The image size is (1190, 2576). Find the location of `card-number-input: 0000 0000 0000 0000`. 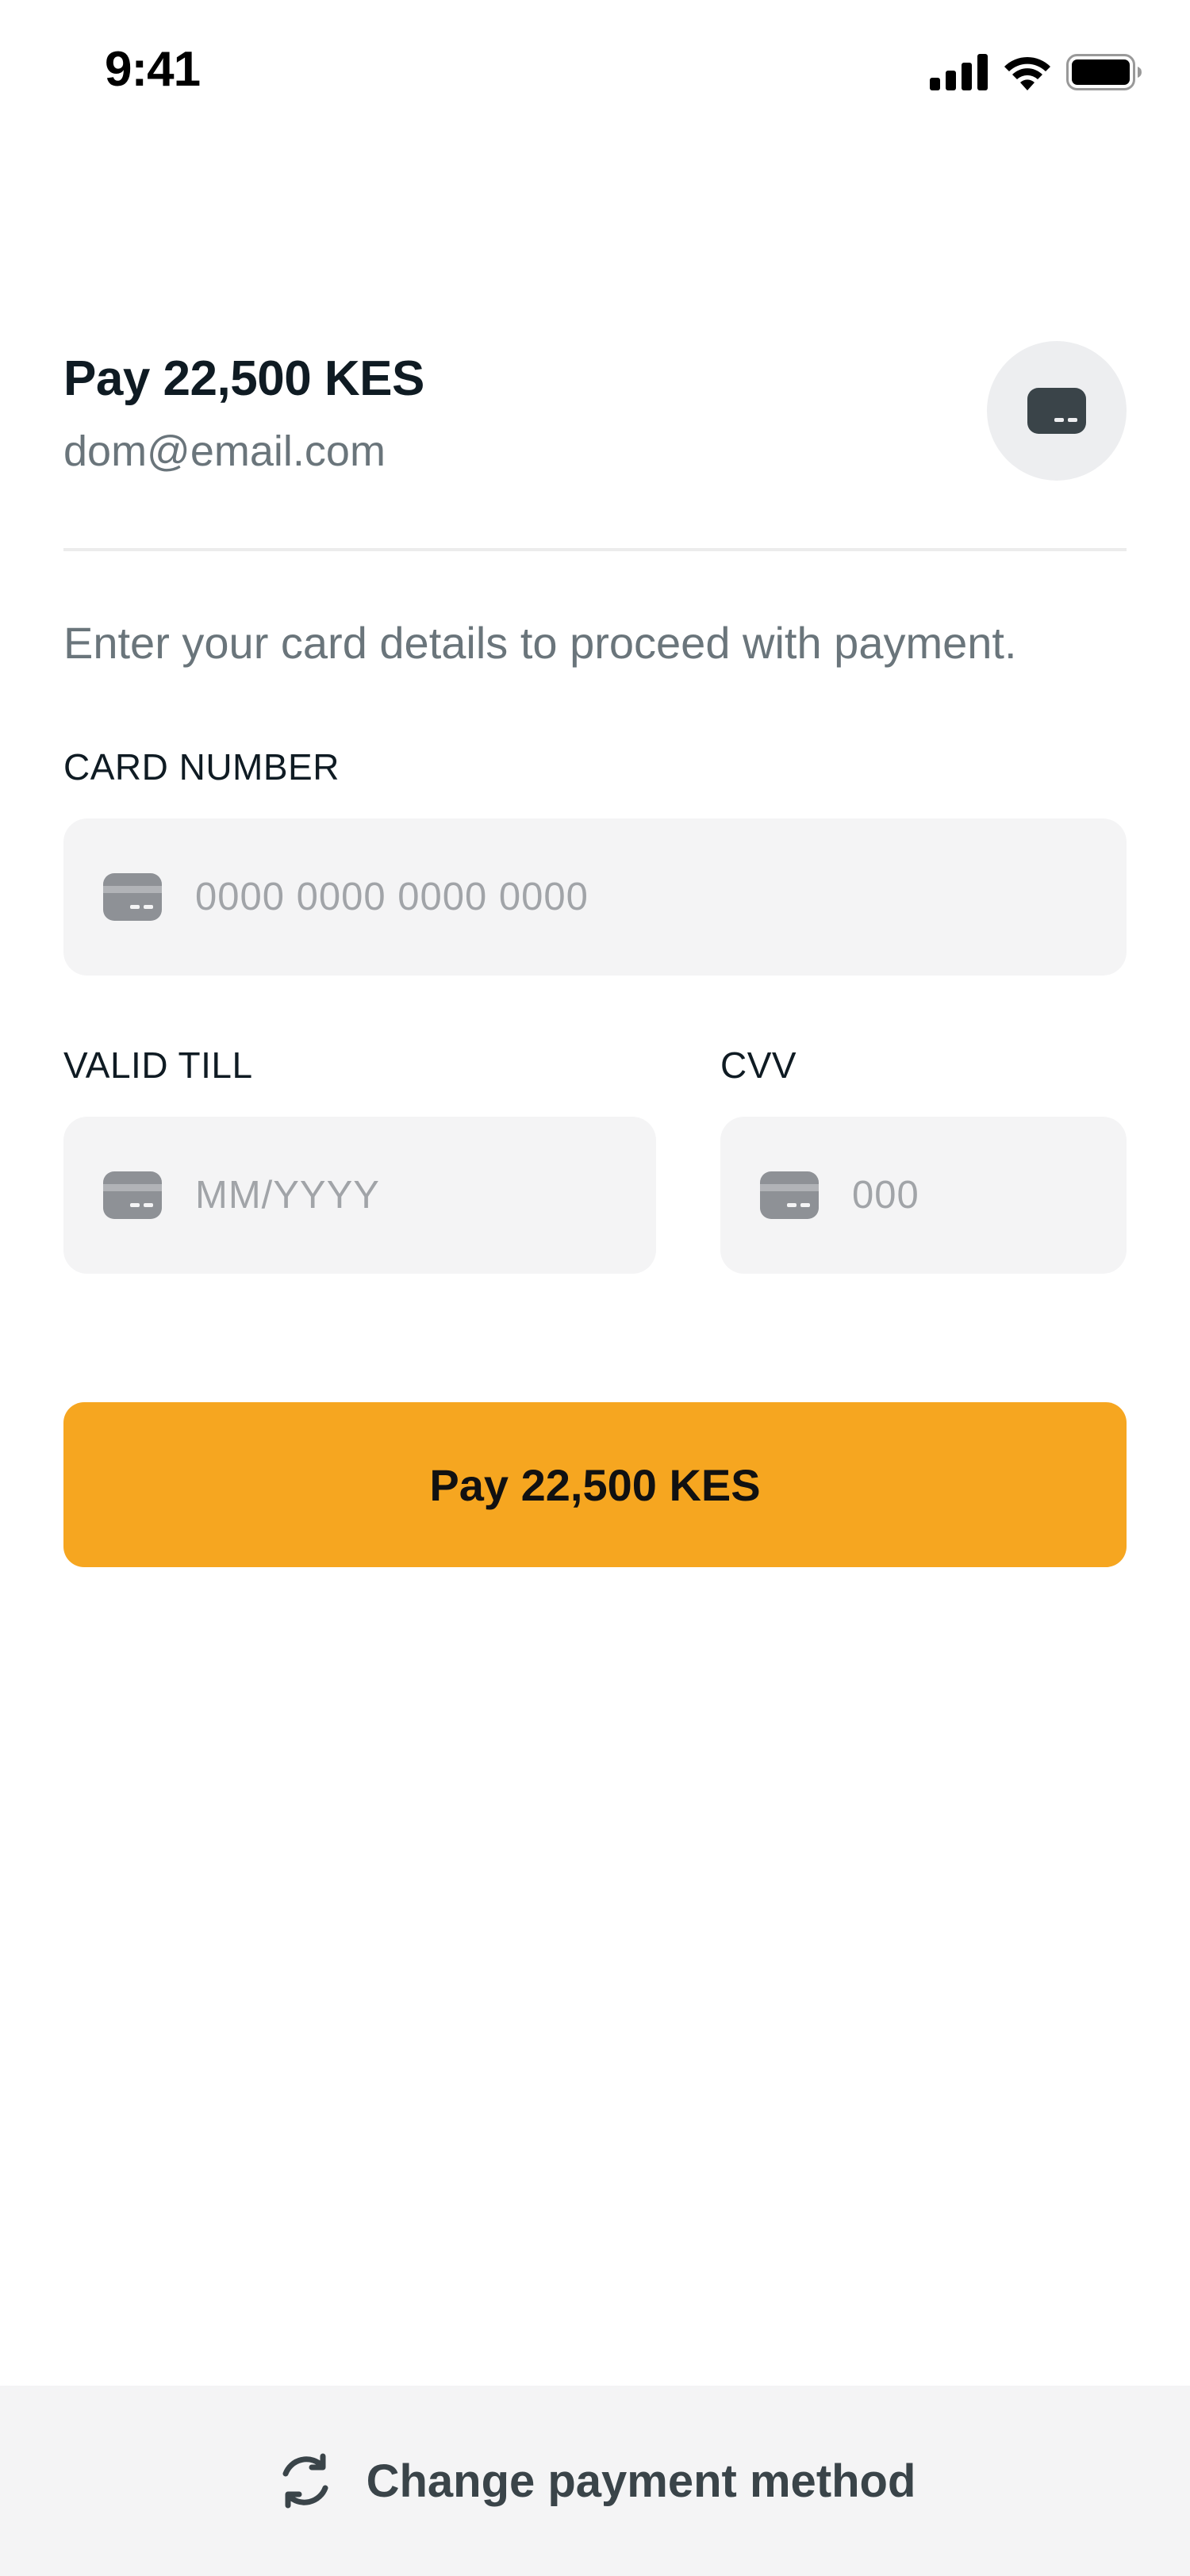

card-number-input: 0000 0000 0000 0000 is located at coordinates (392, 897).